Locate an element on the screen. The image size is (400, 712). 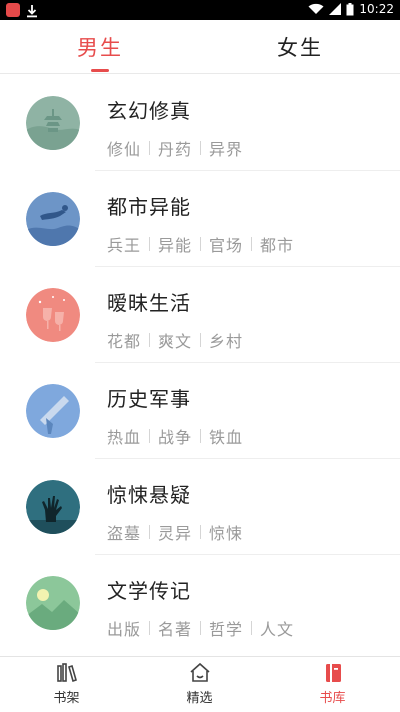
category-tags: 出版 名著 哲学 人文 is located at coordinates (200, 628).